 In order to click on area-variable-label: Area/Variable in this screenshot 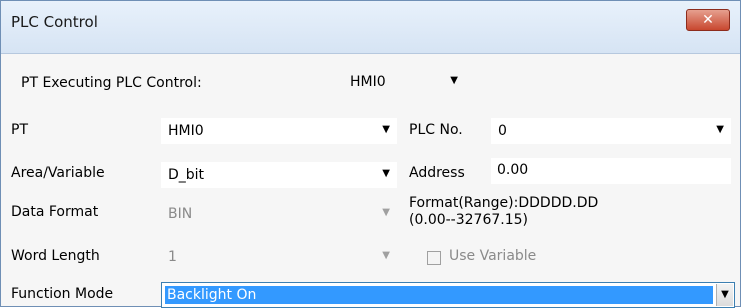, I will do `click(58, 173)`.